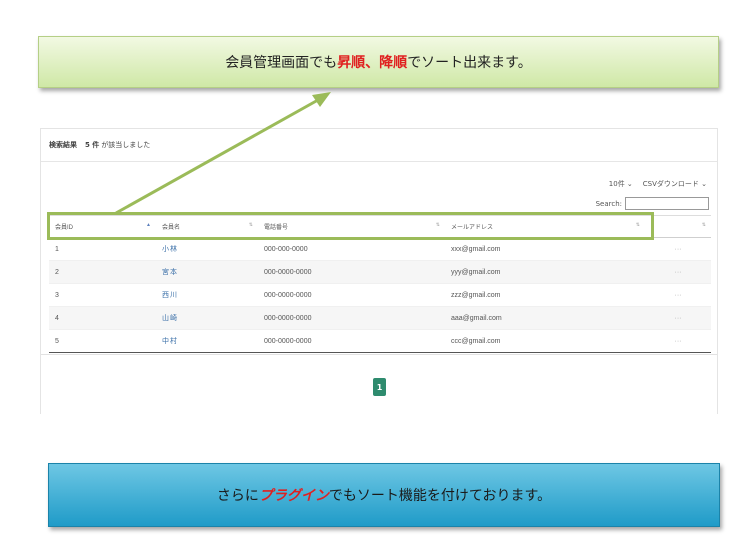 The image size is (754, 560). I want to click on header-phone: 電話番号 ⇅, so click(351, 226).